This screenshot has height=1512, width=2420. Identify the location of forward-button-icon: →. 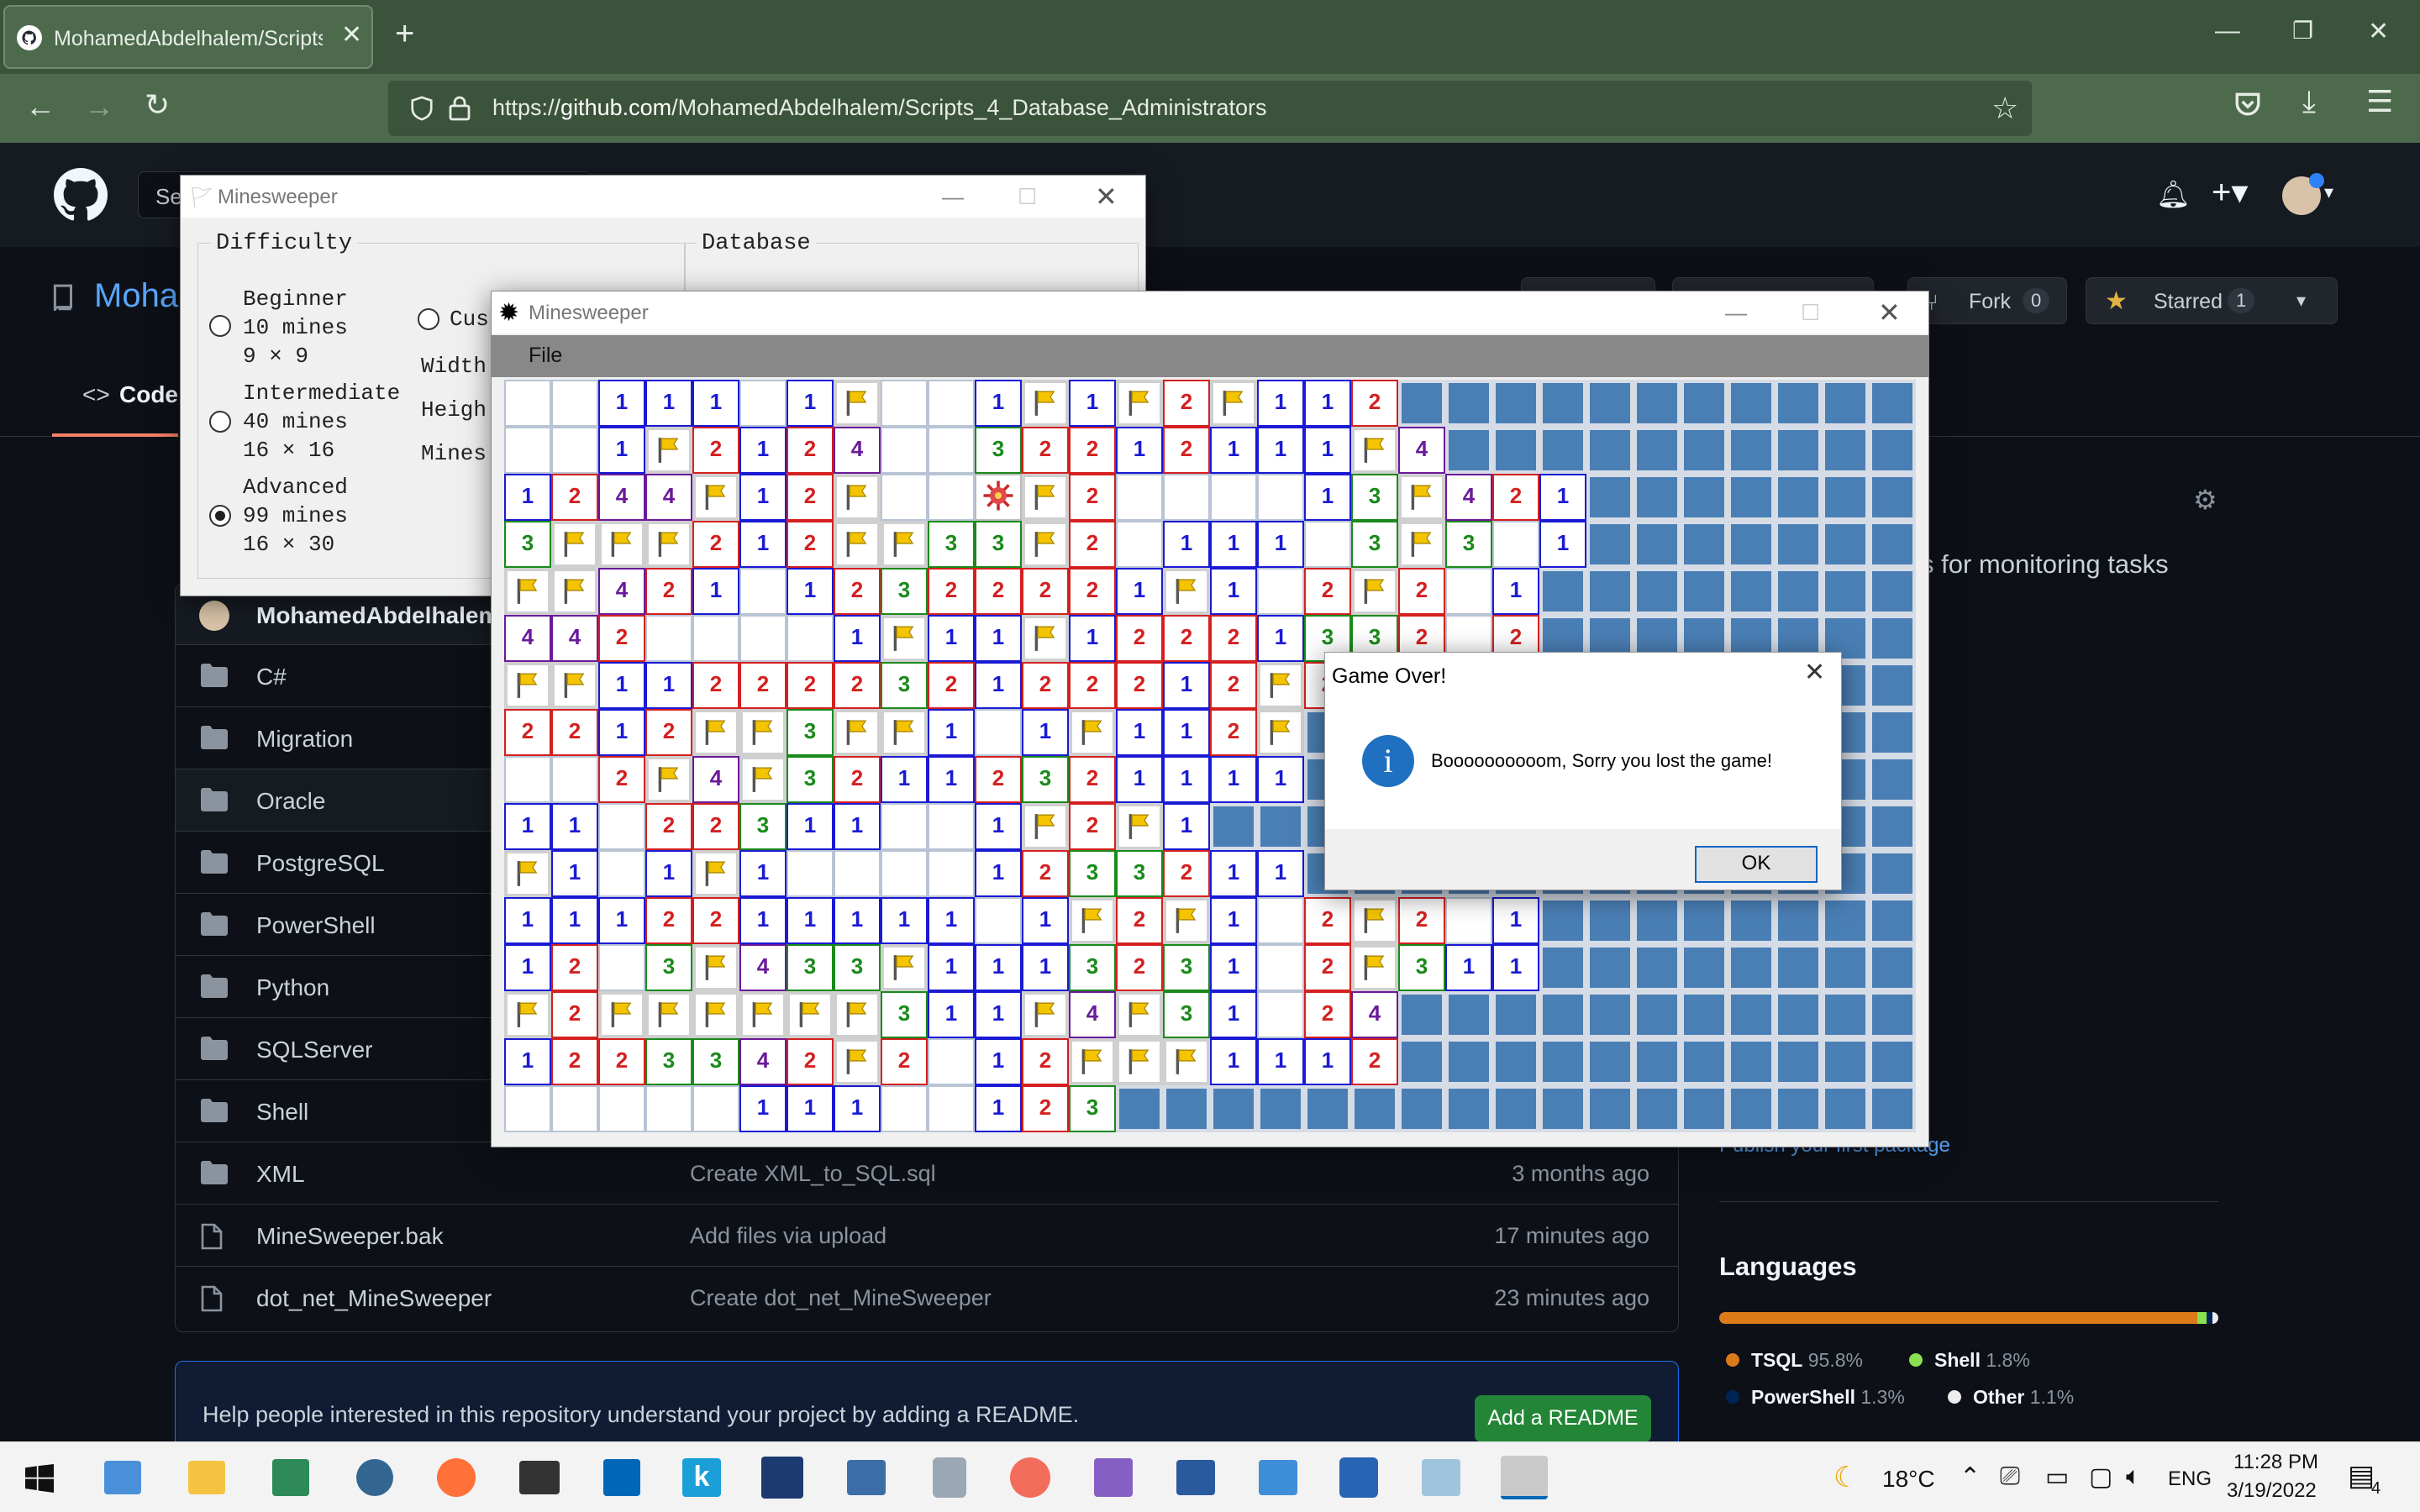
(99, 106).